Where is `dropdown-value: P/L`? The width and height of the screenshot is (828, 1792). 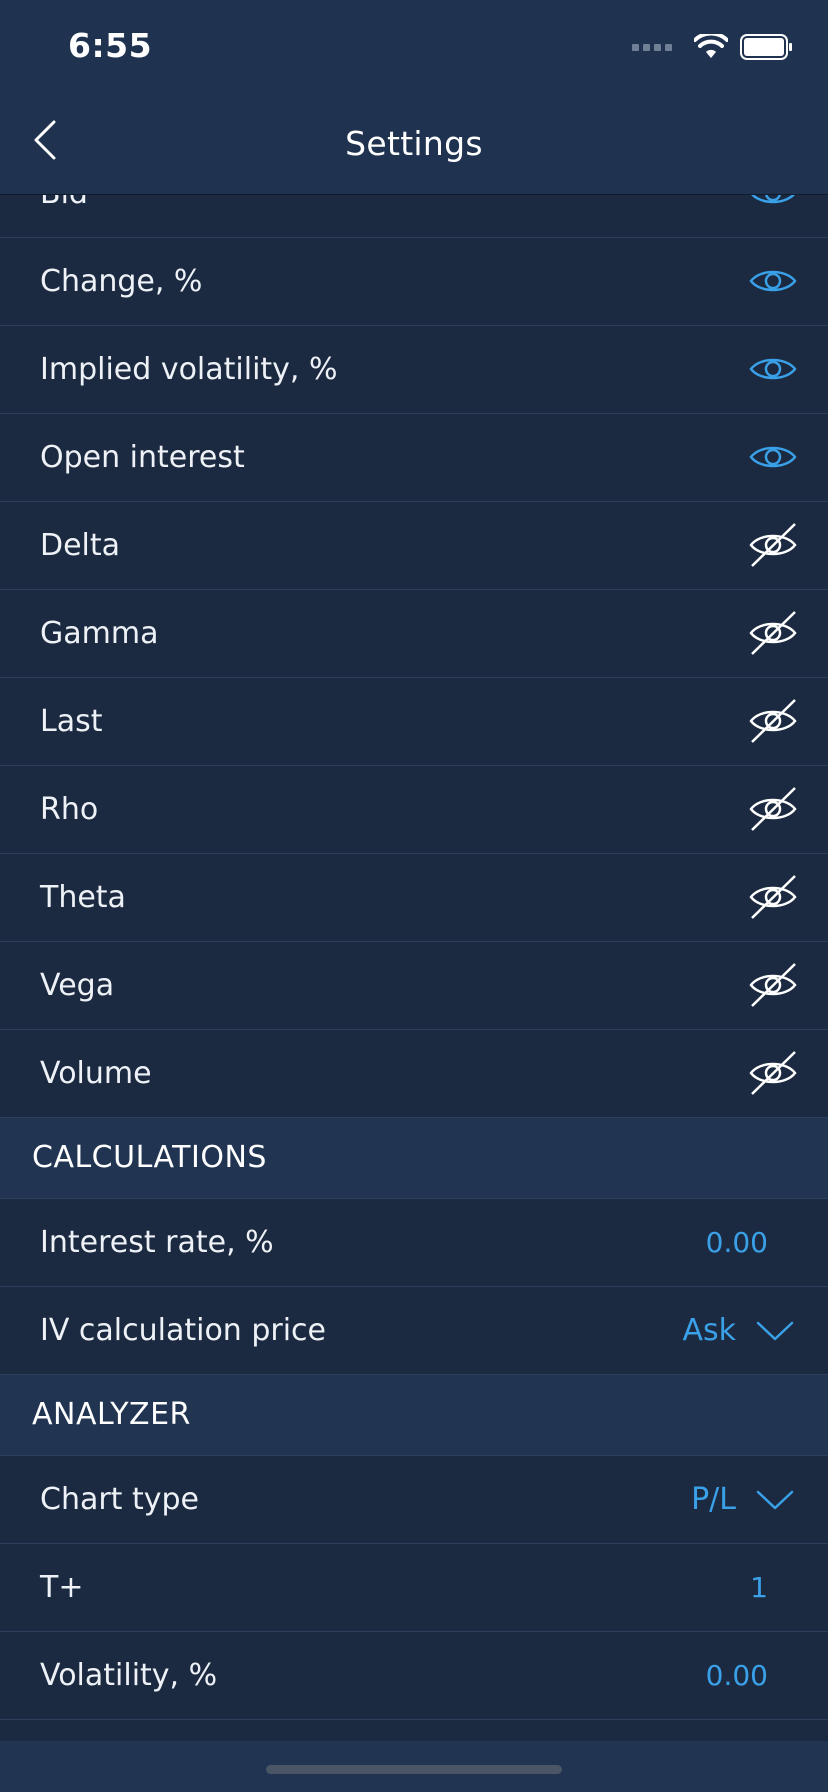
dropdown-value: P/L is located at coordinates (713, 1499).